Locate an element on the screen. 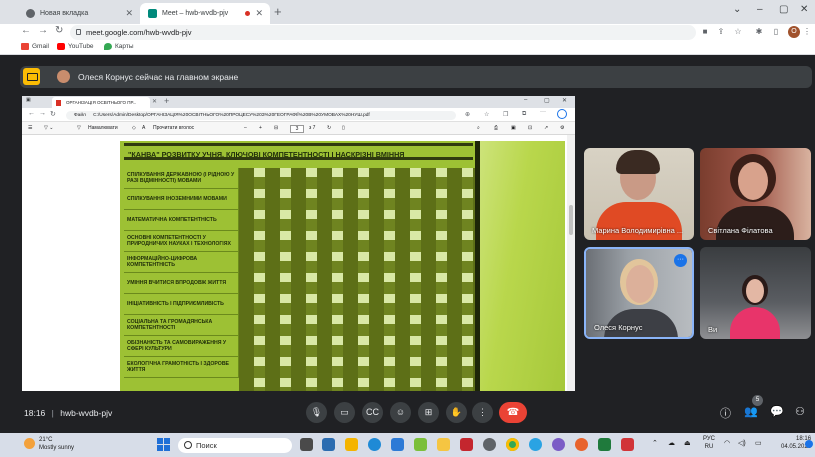 The image size is (815, 457). bookmark-label: Gmail is located at coordinates (40, 46).